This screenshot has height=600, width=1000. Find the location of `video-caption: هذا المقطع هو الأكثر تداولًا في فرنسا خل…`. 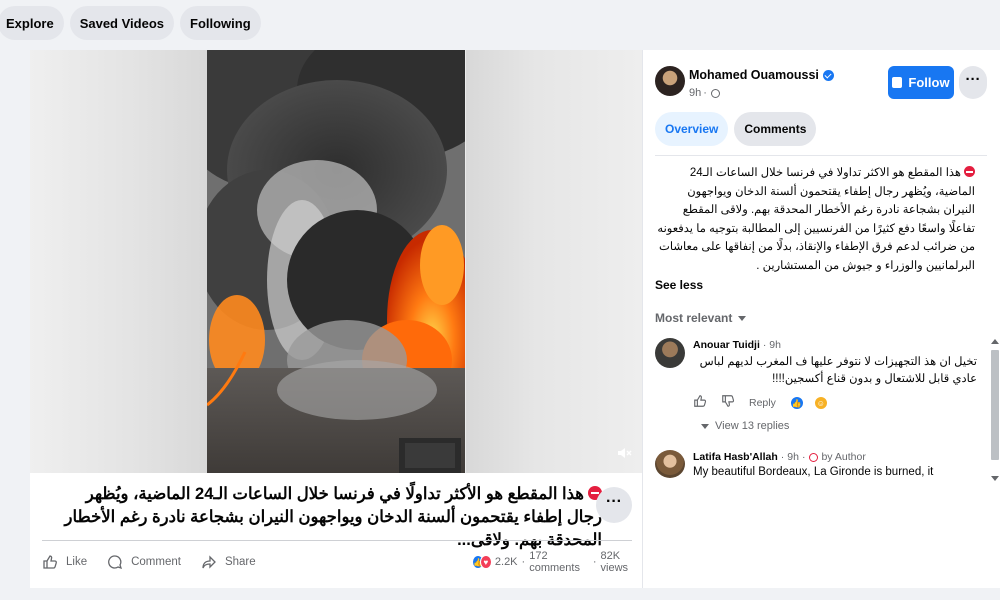

video-caption: هذا المقطع هو الأكثر تداولًا في فرنسا خل… is located at coordinates (328, 517).